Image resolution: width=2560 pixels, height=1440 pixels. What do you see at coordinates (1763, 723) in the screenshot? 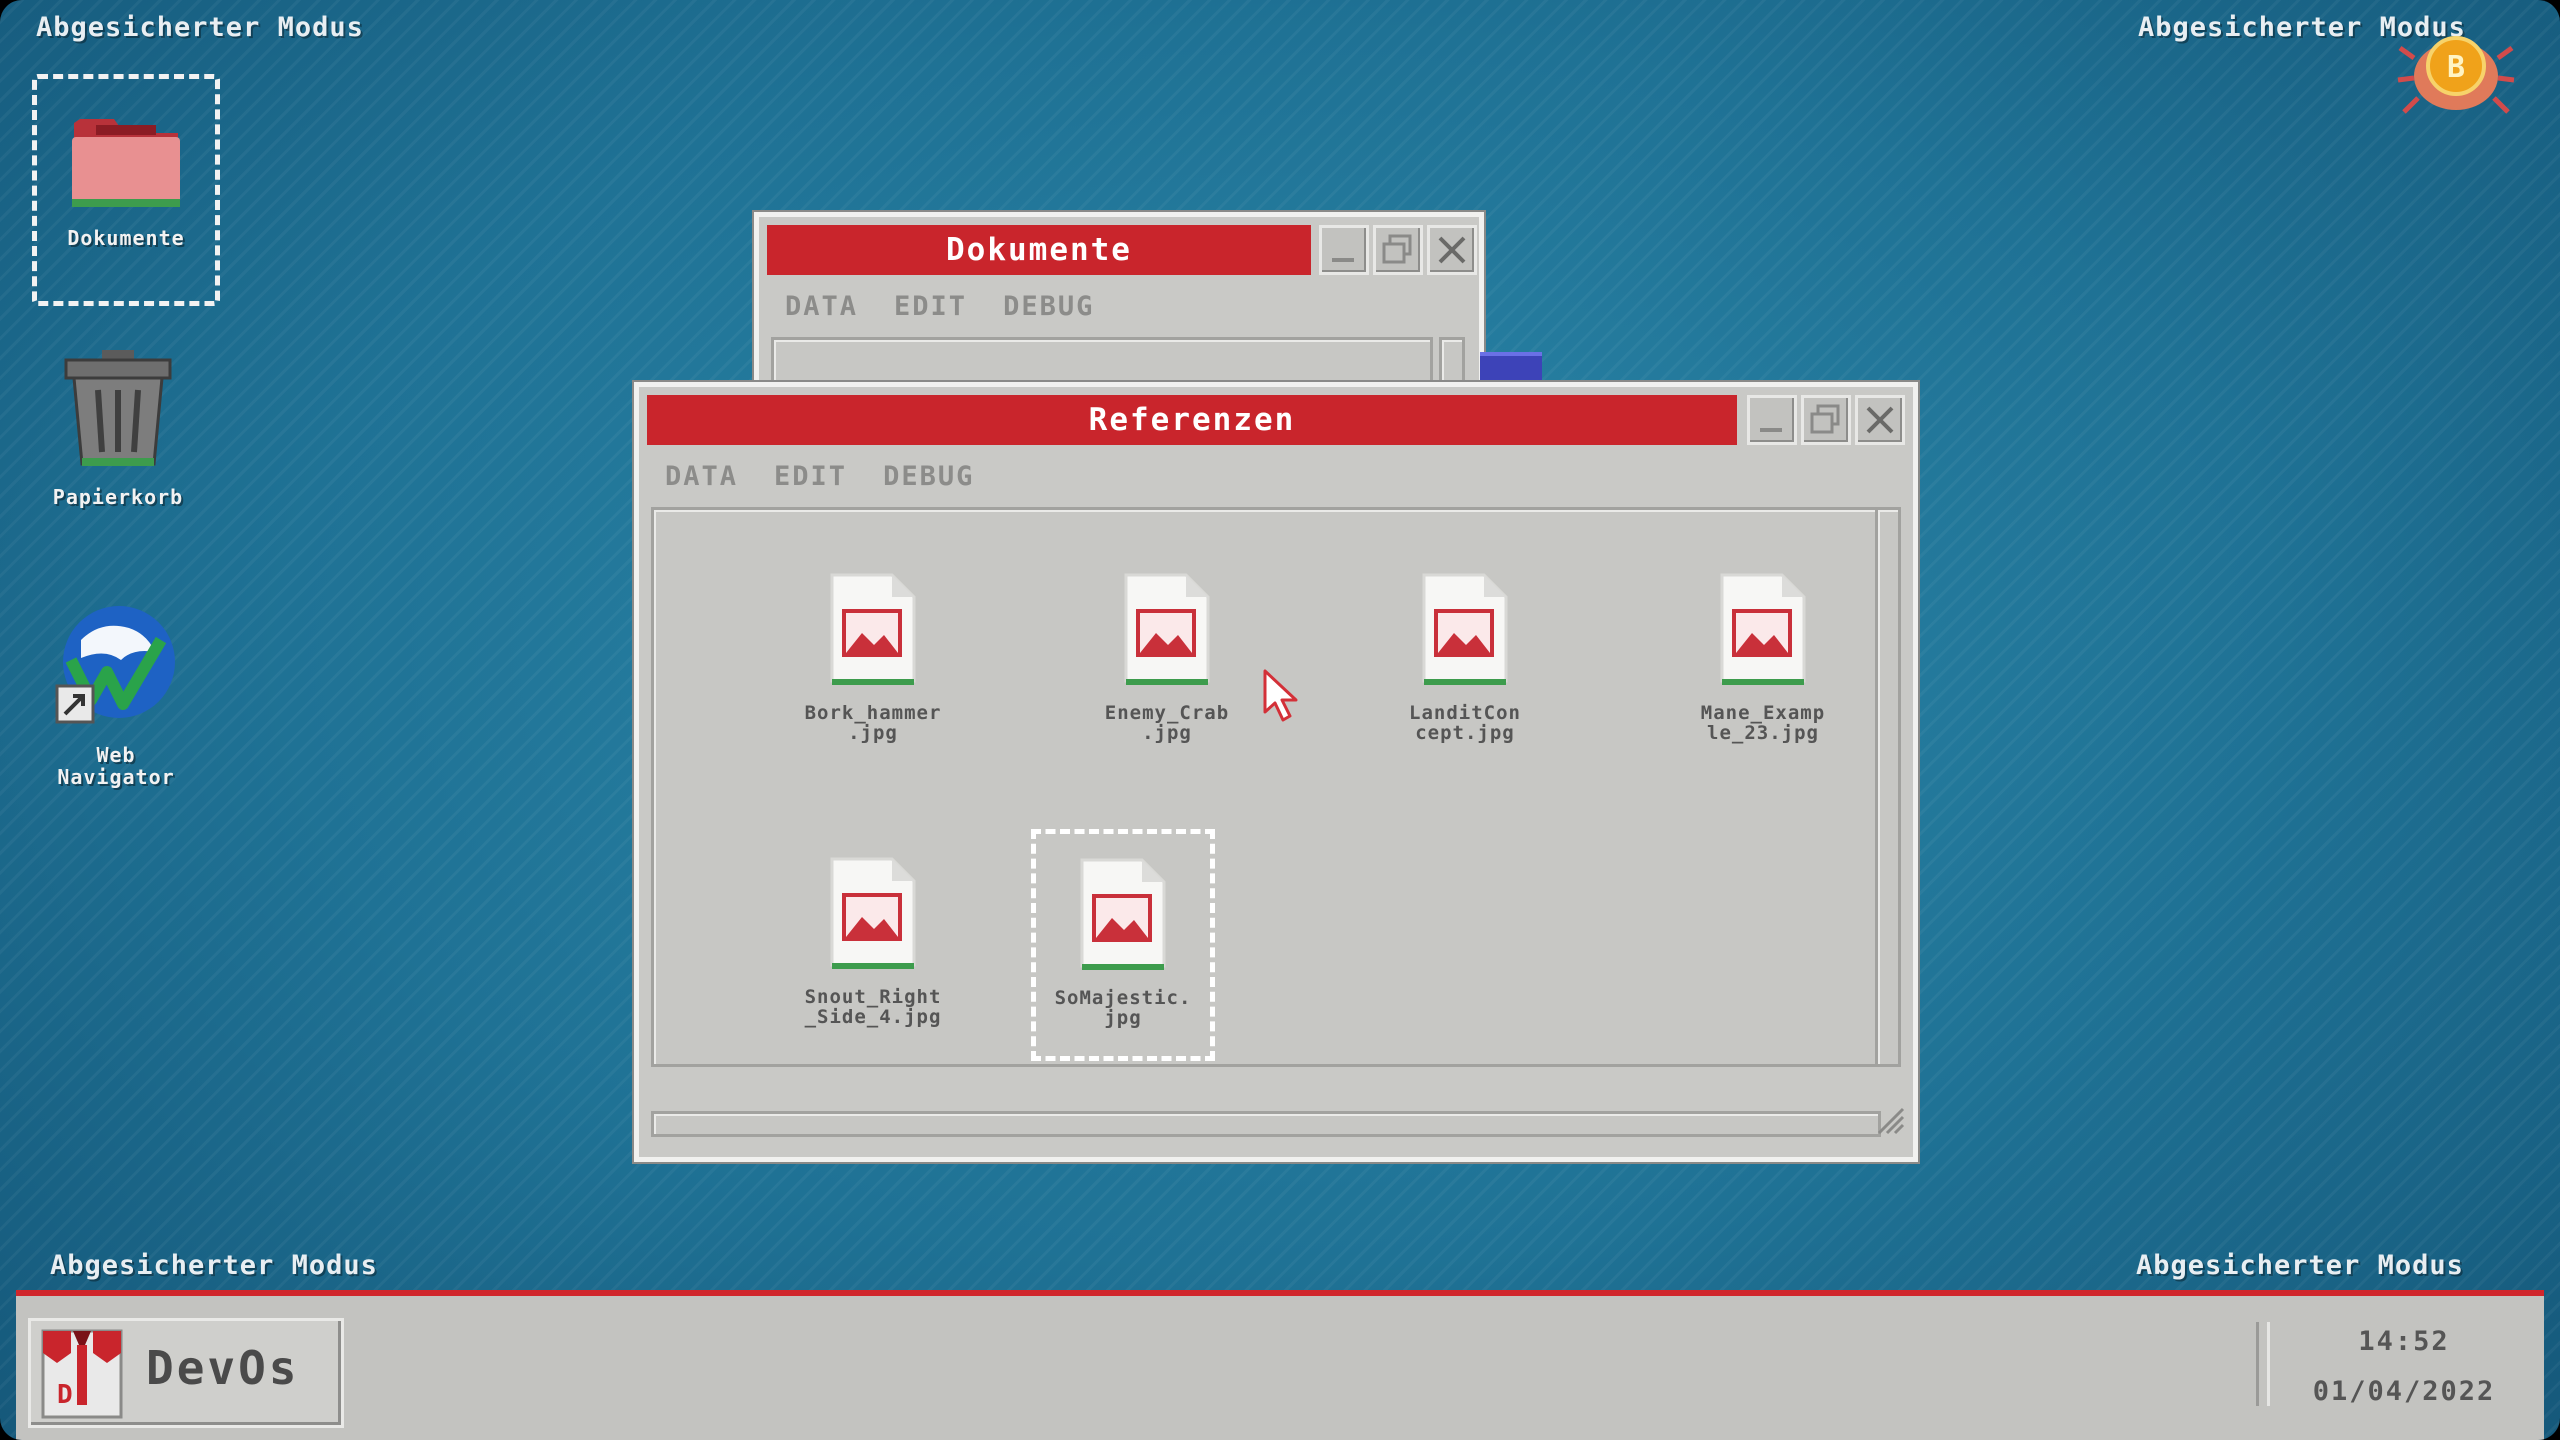
I see `file-name: Mane_Examp le_23.jpg` at bounding box center [1763, 723].